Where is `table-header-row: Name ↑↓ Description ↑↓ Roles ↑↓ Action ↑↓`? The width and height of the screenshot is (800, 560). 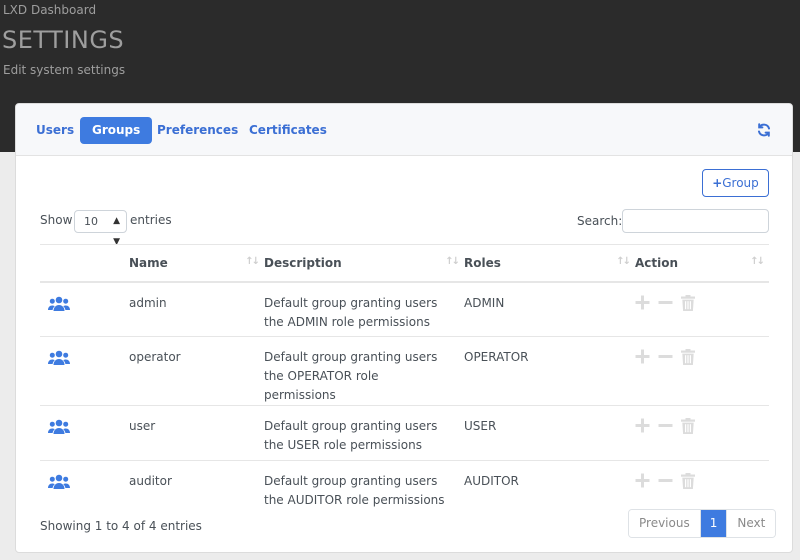 table-header-row: Name ↑↓ Description ↑↓ Roles ↑↓ Action ↑↓ is located at coordinates (404, 263).